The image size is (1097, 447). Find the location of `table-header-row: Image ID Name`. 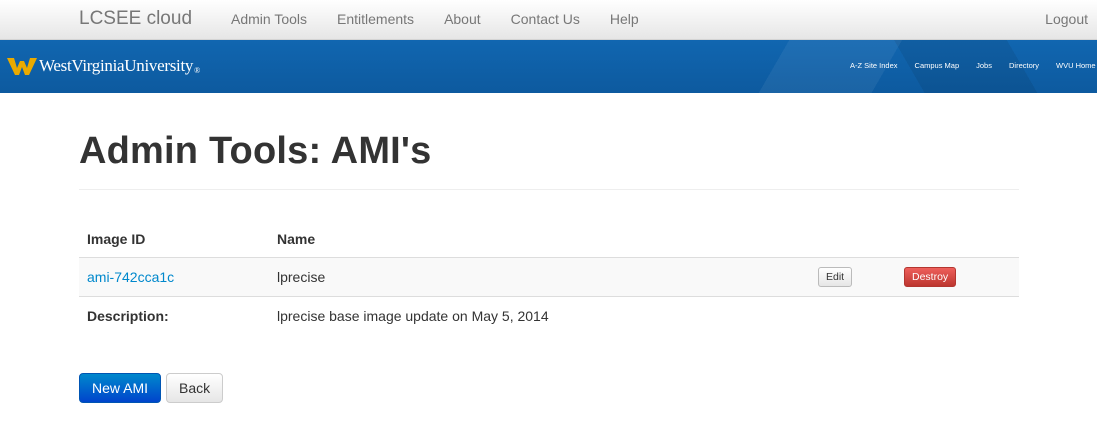

table-header-row: Image ID Name is located at coordinates (549, 239).